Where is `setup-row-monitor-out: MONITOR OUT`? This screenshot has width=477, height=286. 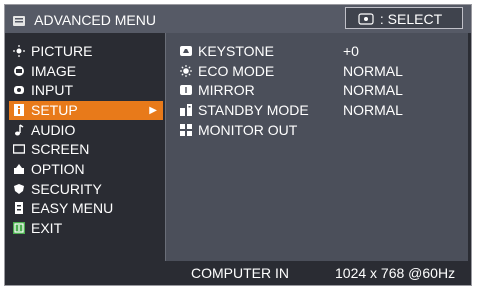
setup-row-monitor-out: MONITOR OUT is located at coordinates (323, 130).